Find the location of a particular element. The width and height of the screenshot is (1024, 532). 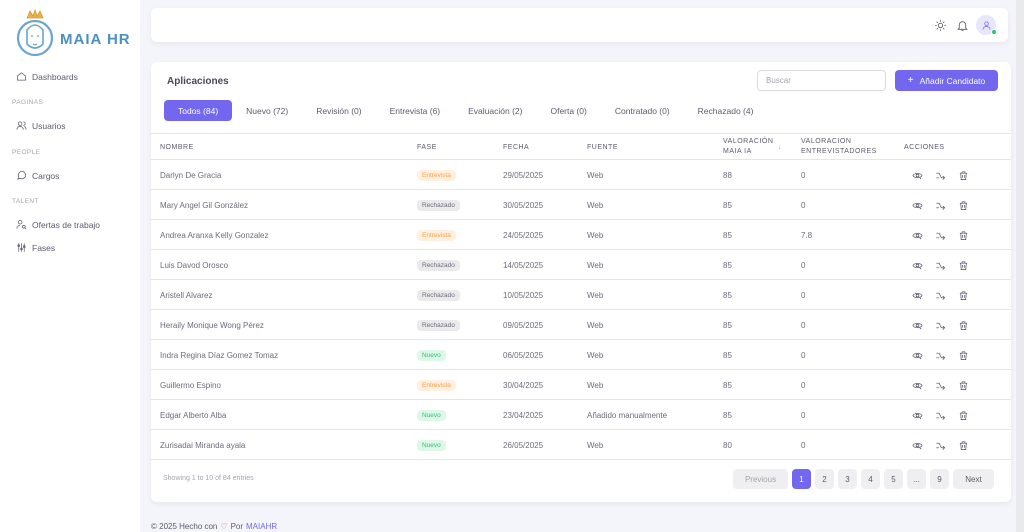

sidebar-item-ofertas: Ofertas de trabajo is located at coordinates (58, 224).